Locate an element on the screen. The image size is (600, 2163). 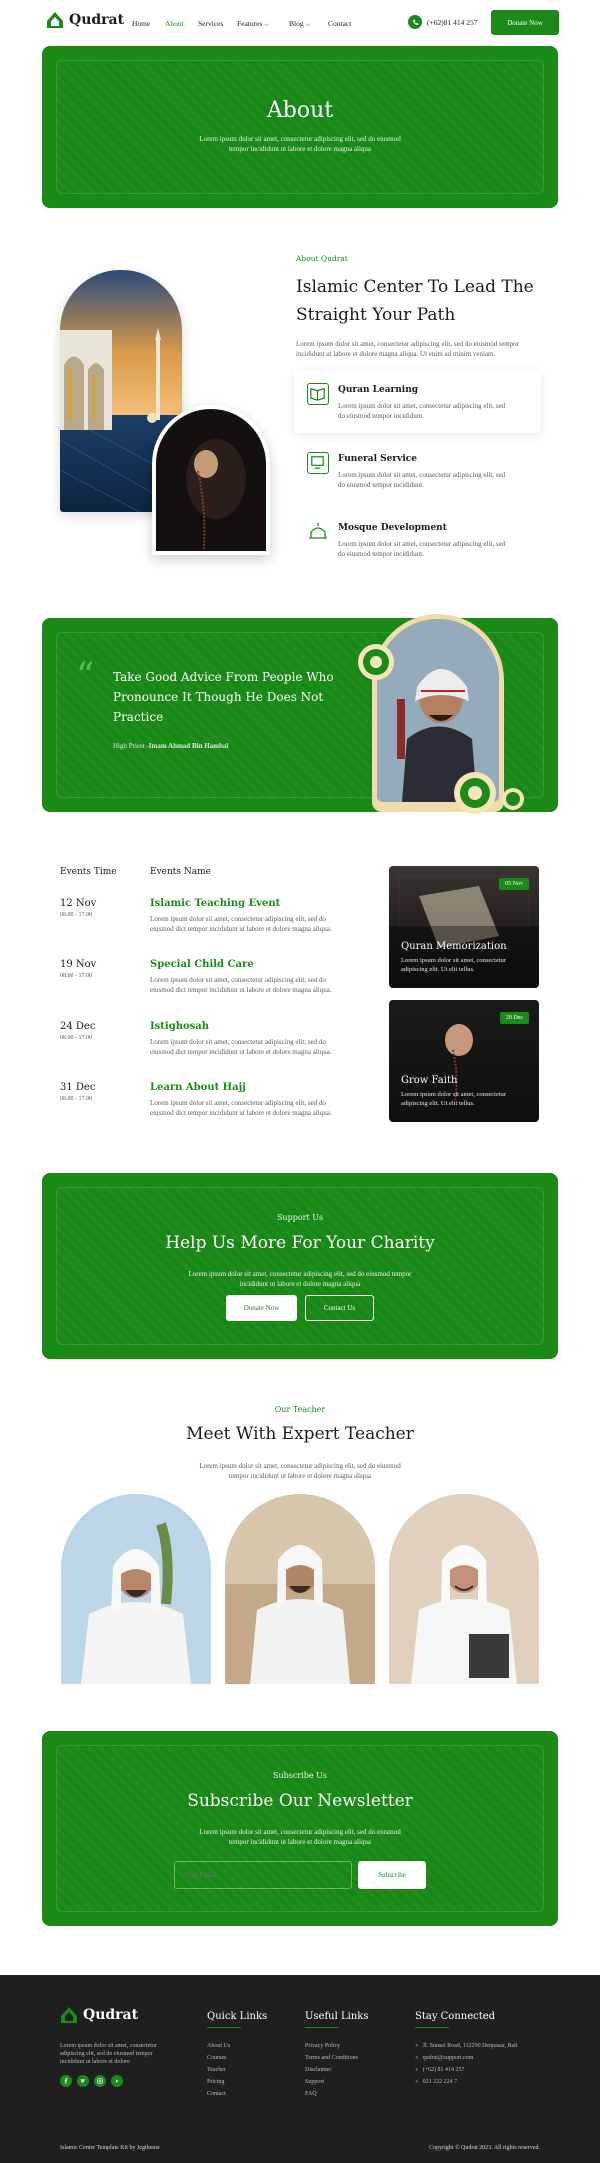
about-title-line1: Islamic Center To Lead The is located at coordinates (415, 287).